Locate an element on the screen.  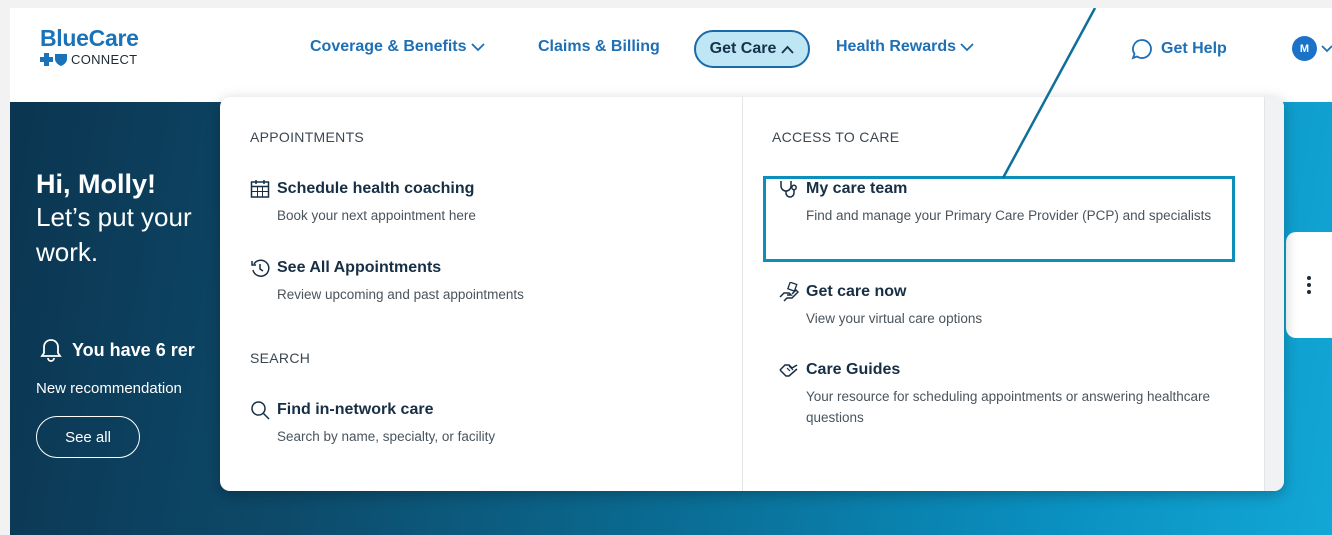
callout-line is located at coordinates (1049, 93).